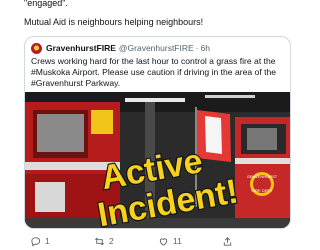  What do you see at coordinates (262, 190) in the screenshot?
I see `truck-text: FIRE DEPT` at bounding box center [262, 190].